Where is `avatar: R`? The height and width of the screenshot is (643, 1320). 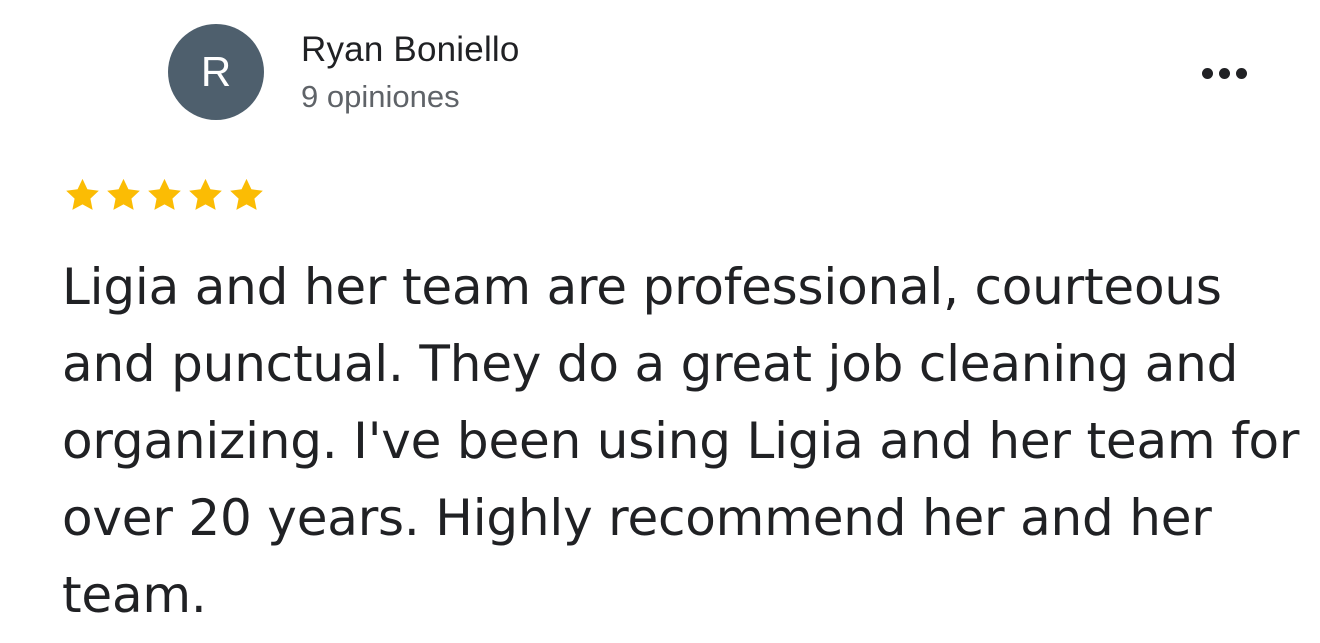
avatar: R is located at coordinates (216, 72).